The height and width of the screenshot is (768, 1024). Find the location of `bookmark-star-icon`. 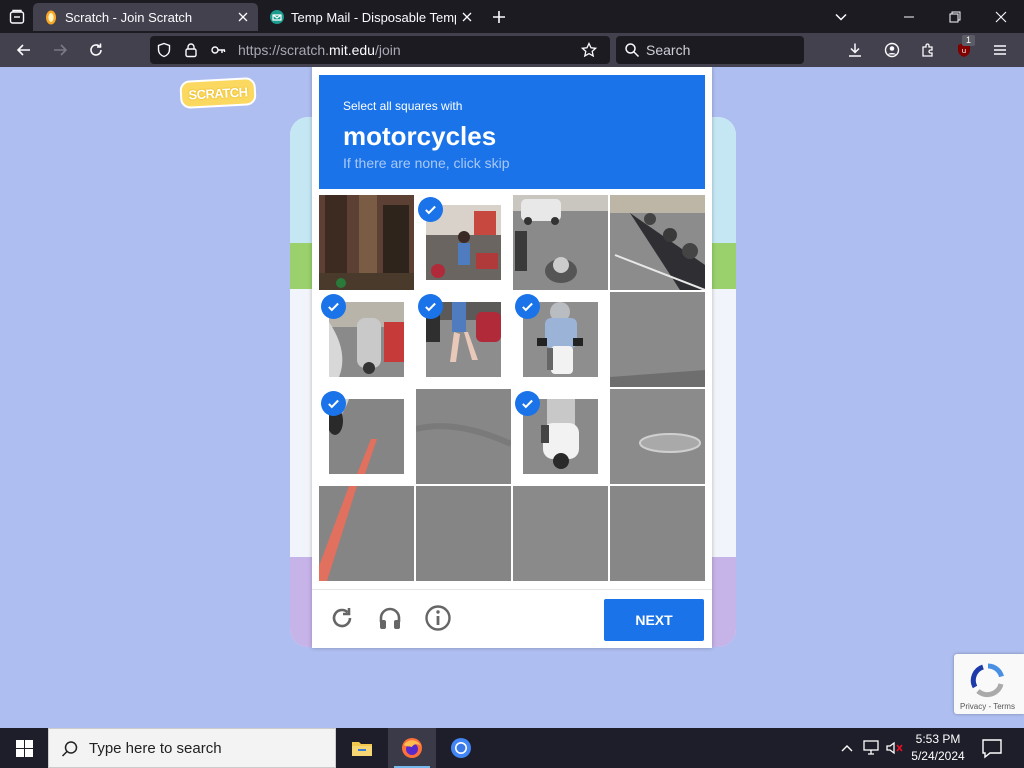

bookmark-star-icon is located at coordinates (589, 50).